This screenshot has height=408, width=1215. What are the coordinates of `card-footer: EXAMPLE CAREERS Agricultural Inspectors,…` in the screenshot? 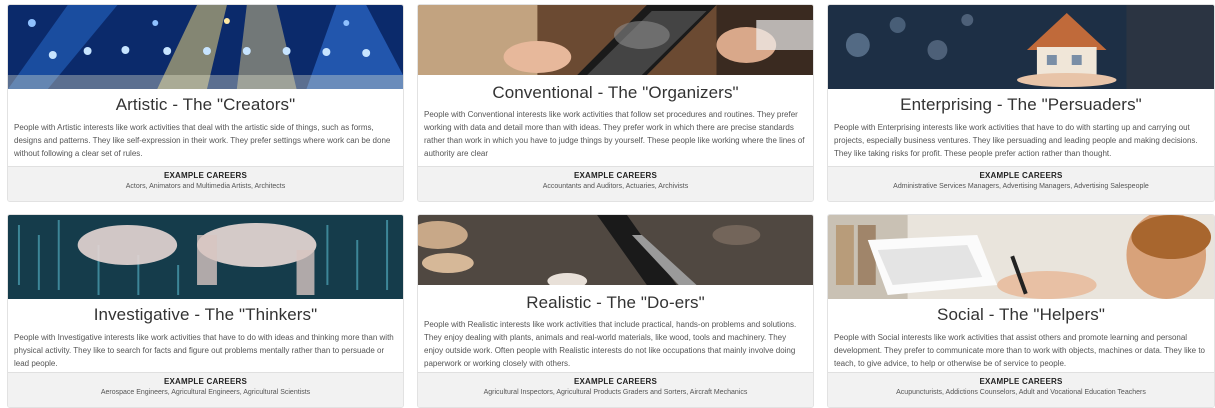 It's located at (615, 389).